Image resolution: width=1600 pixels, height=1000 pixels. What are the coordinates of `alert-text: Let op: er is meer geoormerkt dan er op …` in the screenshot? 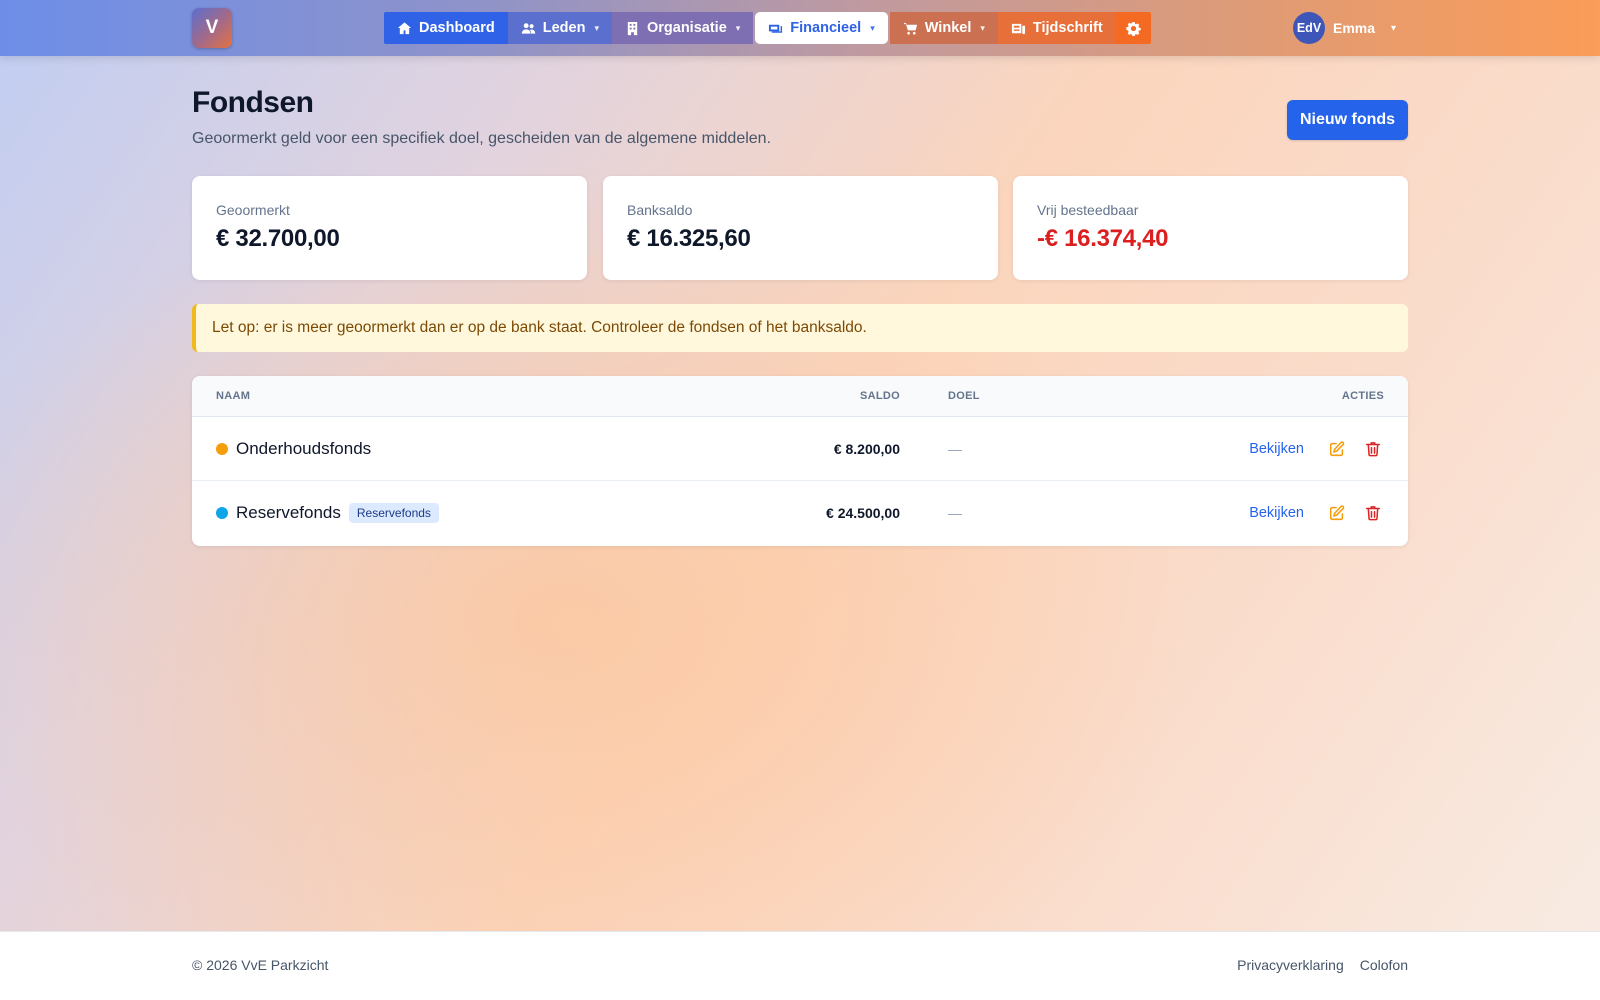 It's located at (539, 327).